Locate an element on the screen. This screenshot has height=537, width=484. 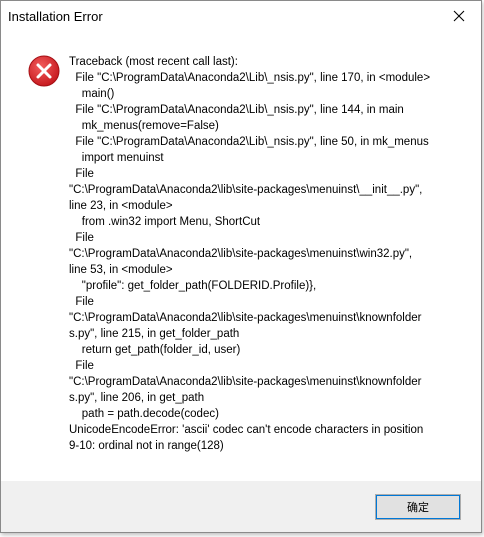
dialog-title: Installation Error is located at coordinates (55, 16).